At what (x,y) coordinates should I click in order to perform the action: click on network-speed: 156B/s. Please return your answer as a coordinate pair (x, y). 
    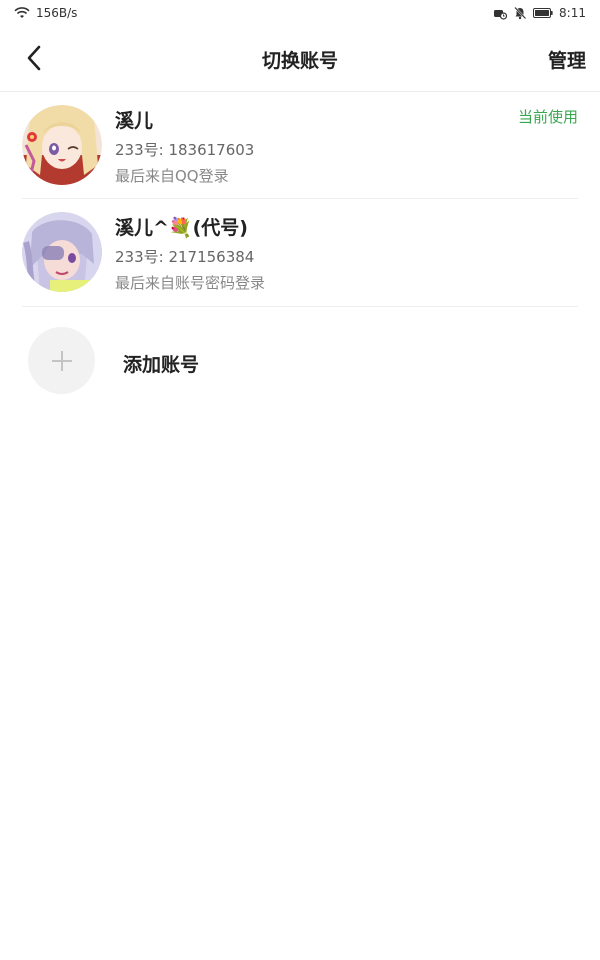
    Looking at the image, I should click on (57, 13).